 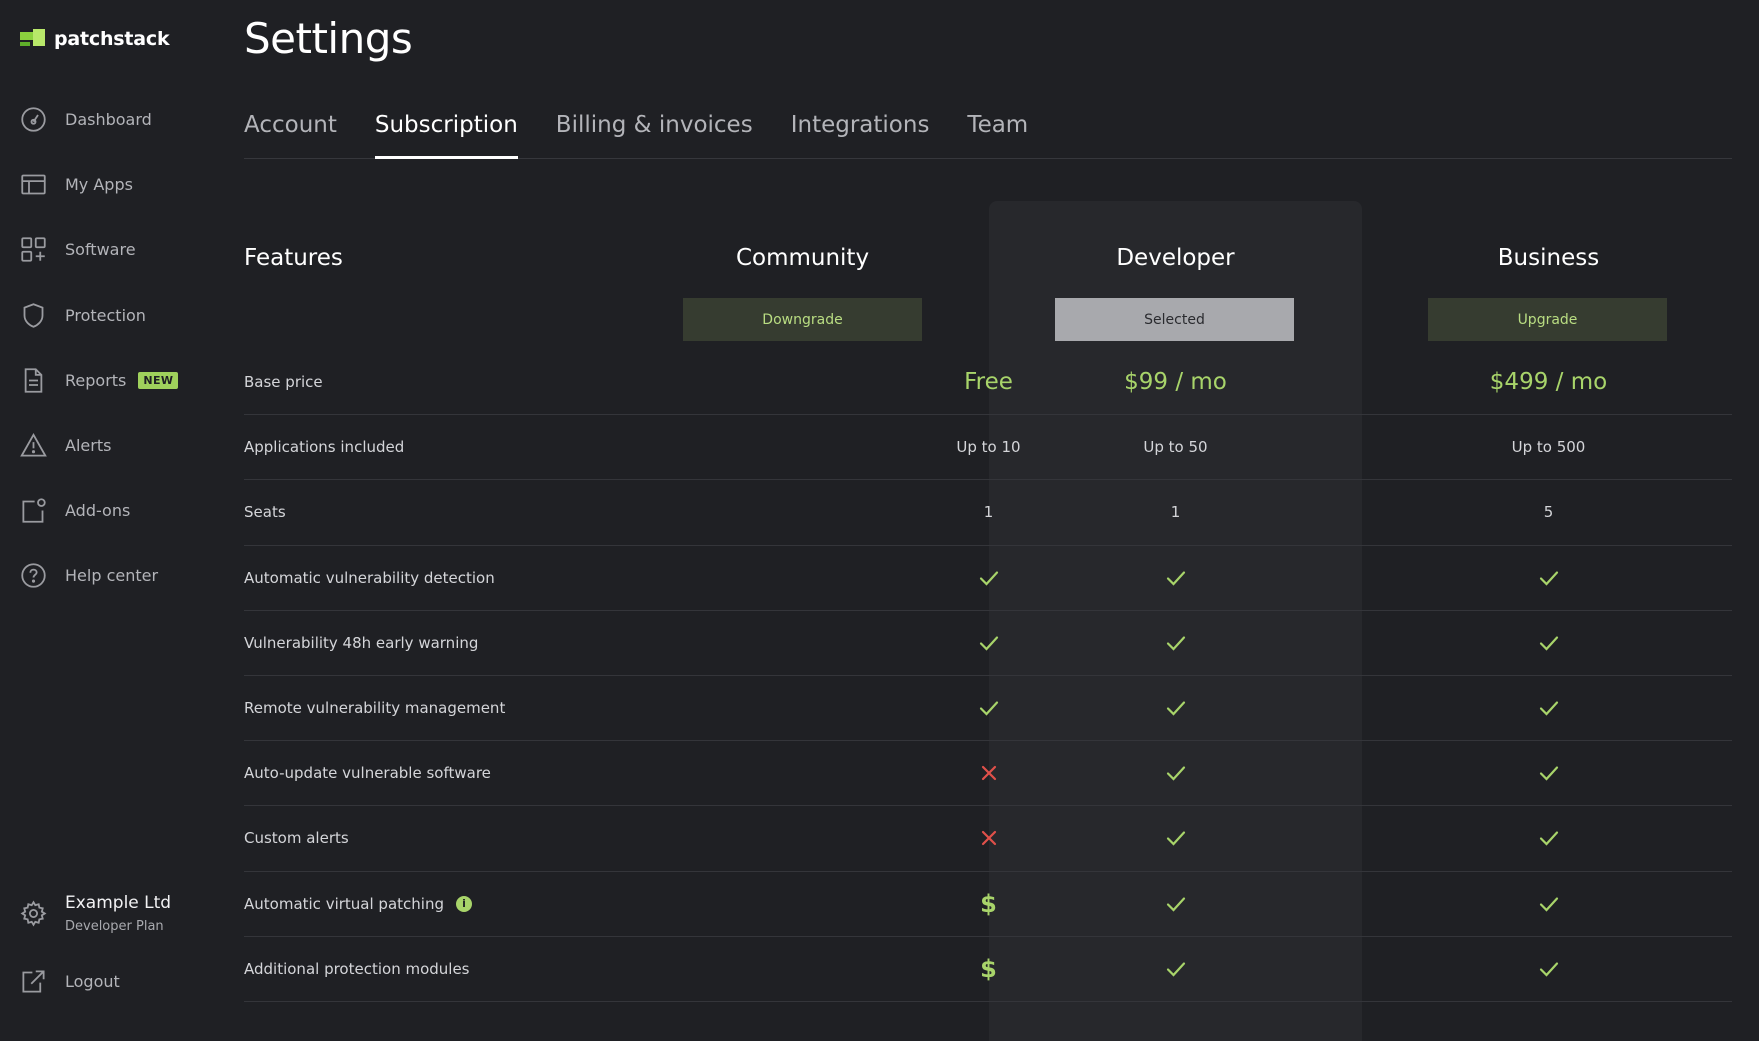 I want to click on sidebar-item-help-center: Help center, so click(x=105, y=575).